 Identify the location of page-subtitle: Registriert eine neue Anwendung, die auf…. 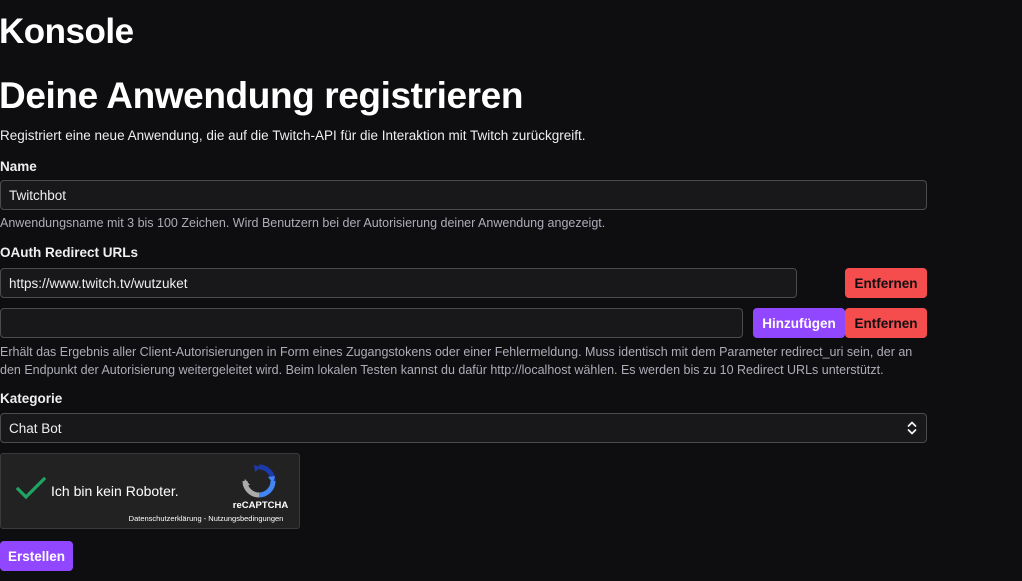
(293, 135).